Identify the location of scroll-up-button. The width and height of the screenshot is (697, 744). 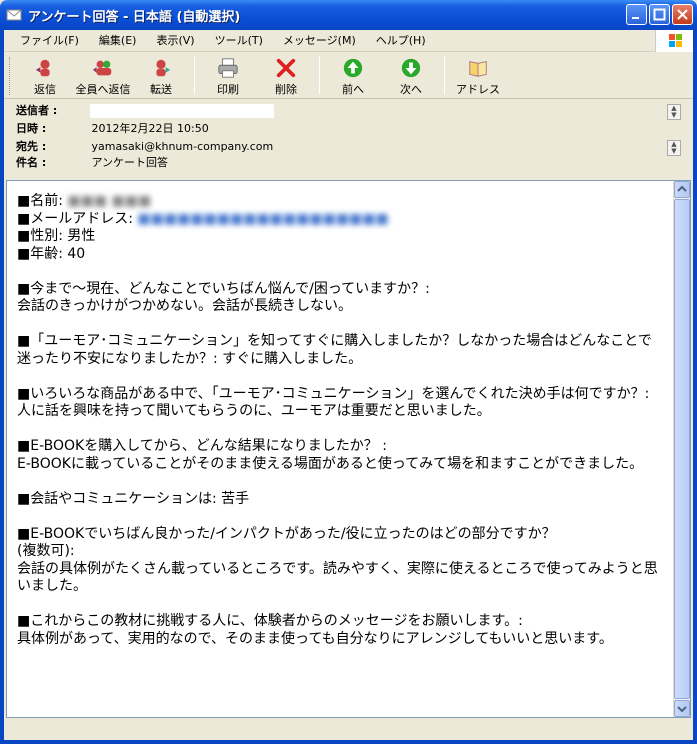
(682, 189).